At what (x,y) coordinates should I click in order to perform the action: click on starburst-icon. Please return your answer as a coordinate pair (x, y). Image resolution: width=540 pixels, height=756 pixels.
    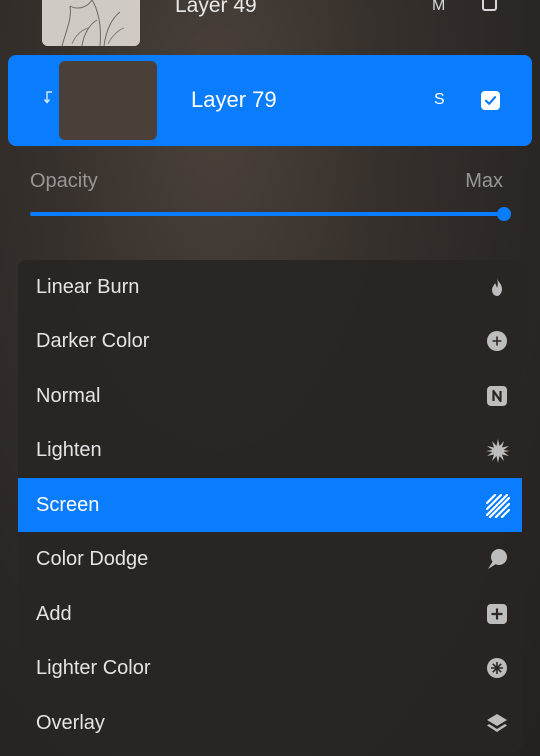
    Looking at the image, I should click on (498, 451).